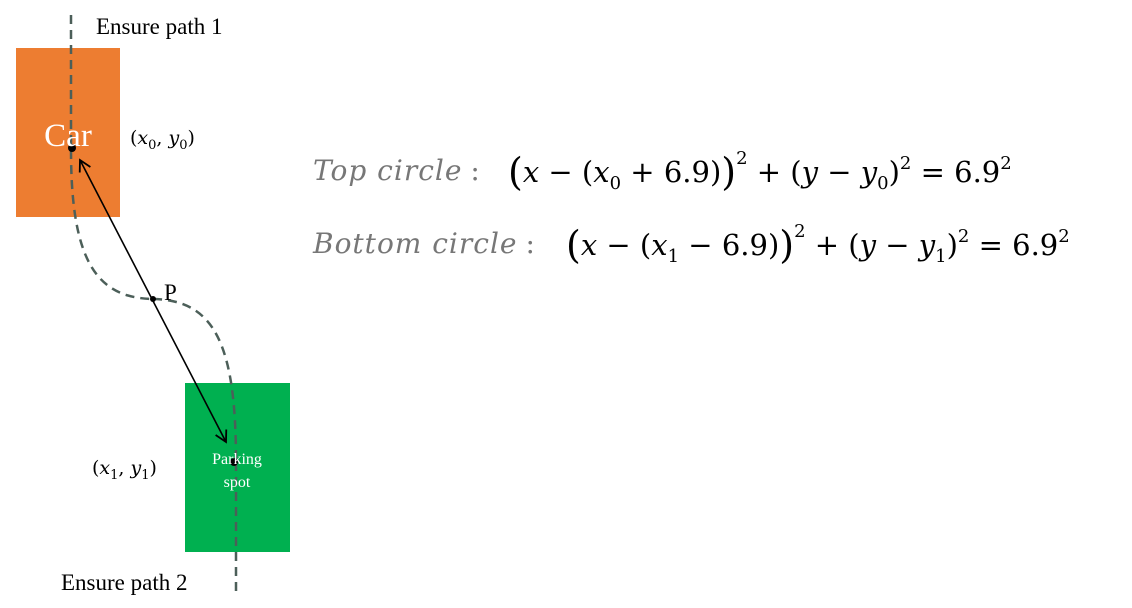 The width and height of the screenshot is (1132, 608). Describe the element at coordinates (424, 243) in the screenshot. I see `bottom-circle-label: Bottom circle:` at that location.